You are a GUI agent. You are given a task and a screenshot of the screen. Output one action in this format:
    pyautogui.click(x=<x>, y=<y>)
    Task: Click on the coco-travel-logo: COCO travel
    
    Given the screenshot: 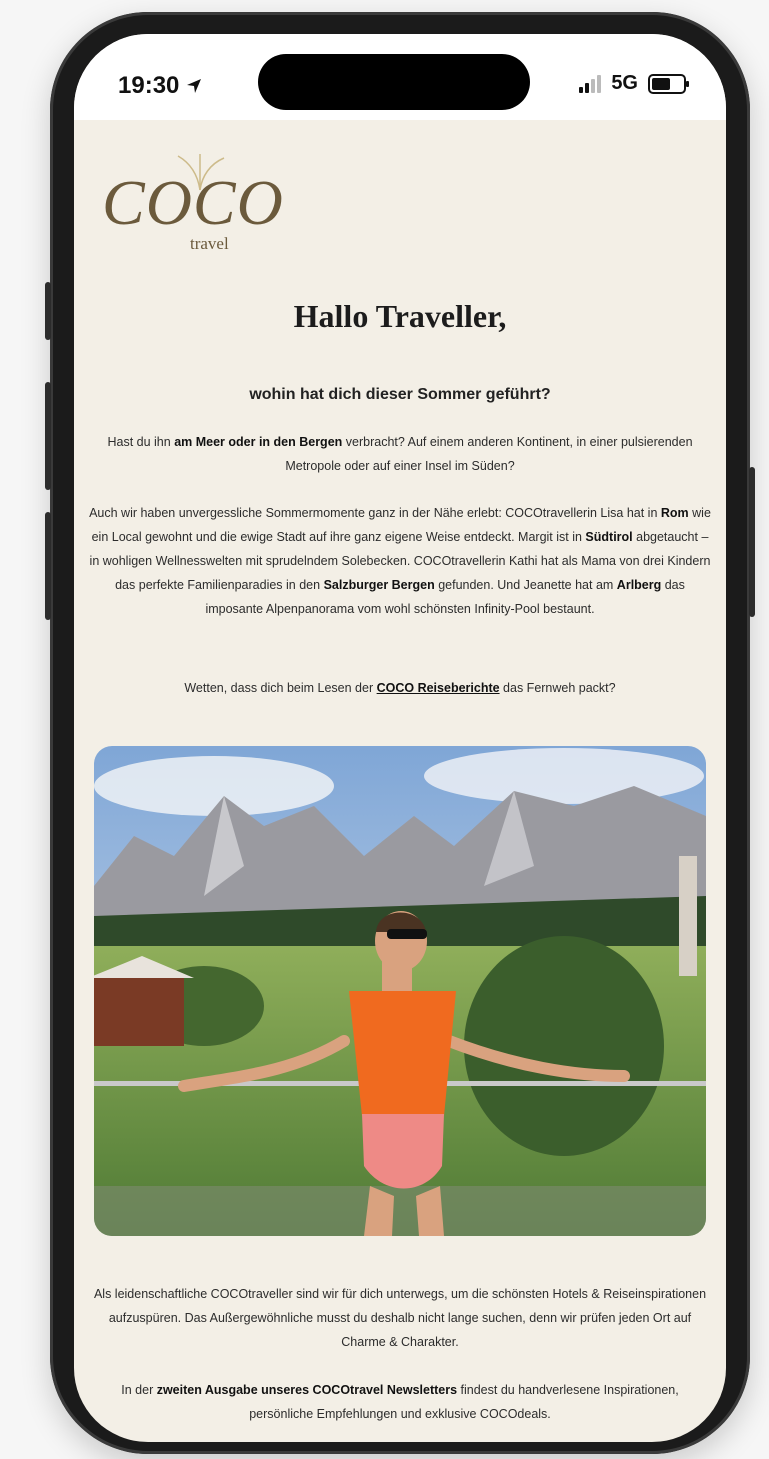 What is the action you would take?
    pyautogui.click(x=193, y=206)
    